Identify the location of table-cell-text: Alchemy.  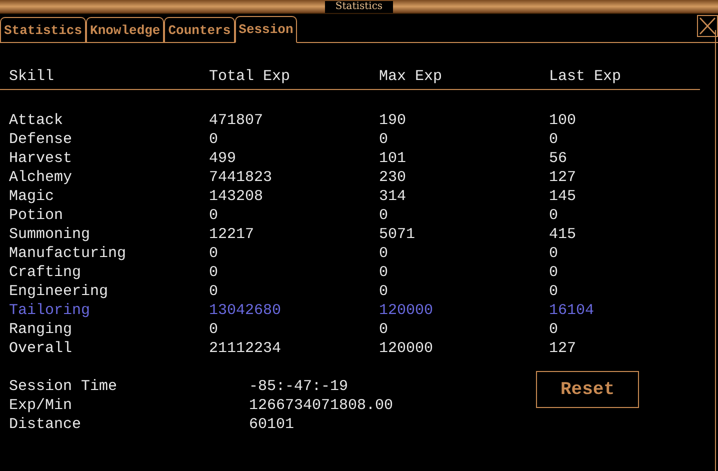
(41, 177).